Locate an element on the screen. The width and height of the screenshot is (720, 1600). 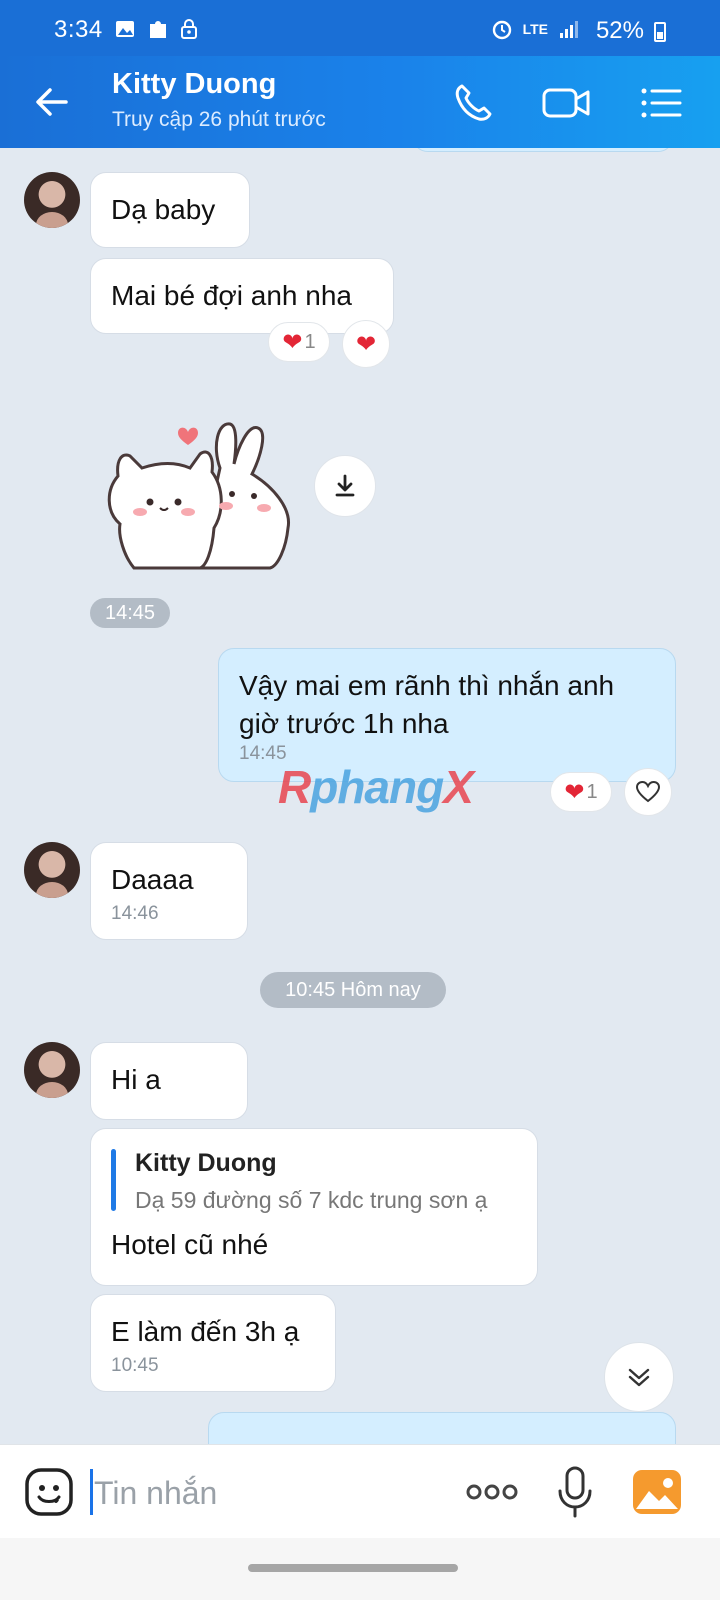
status-notification-icons is located at coordinates (156, 30).